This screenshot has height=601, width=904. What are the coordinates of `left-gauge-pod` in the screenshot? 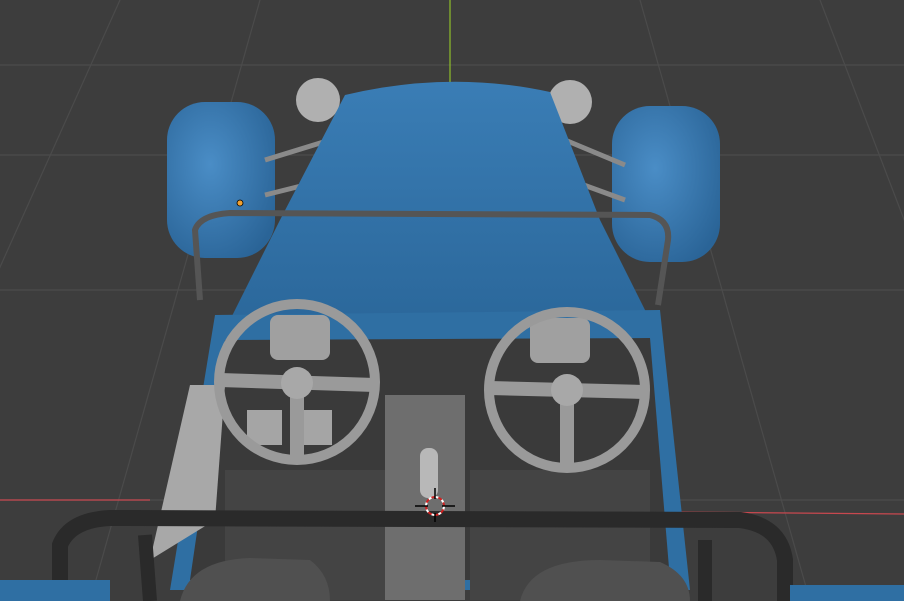 It's located at (300, 337).